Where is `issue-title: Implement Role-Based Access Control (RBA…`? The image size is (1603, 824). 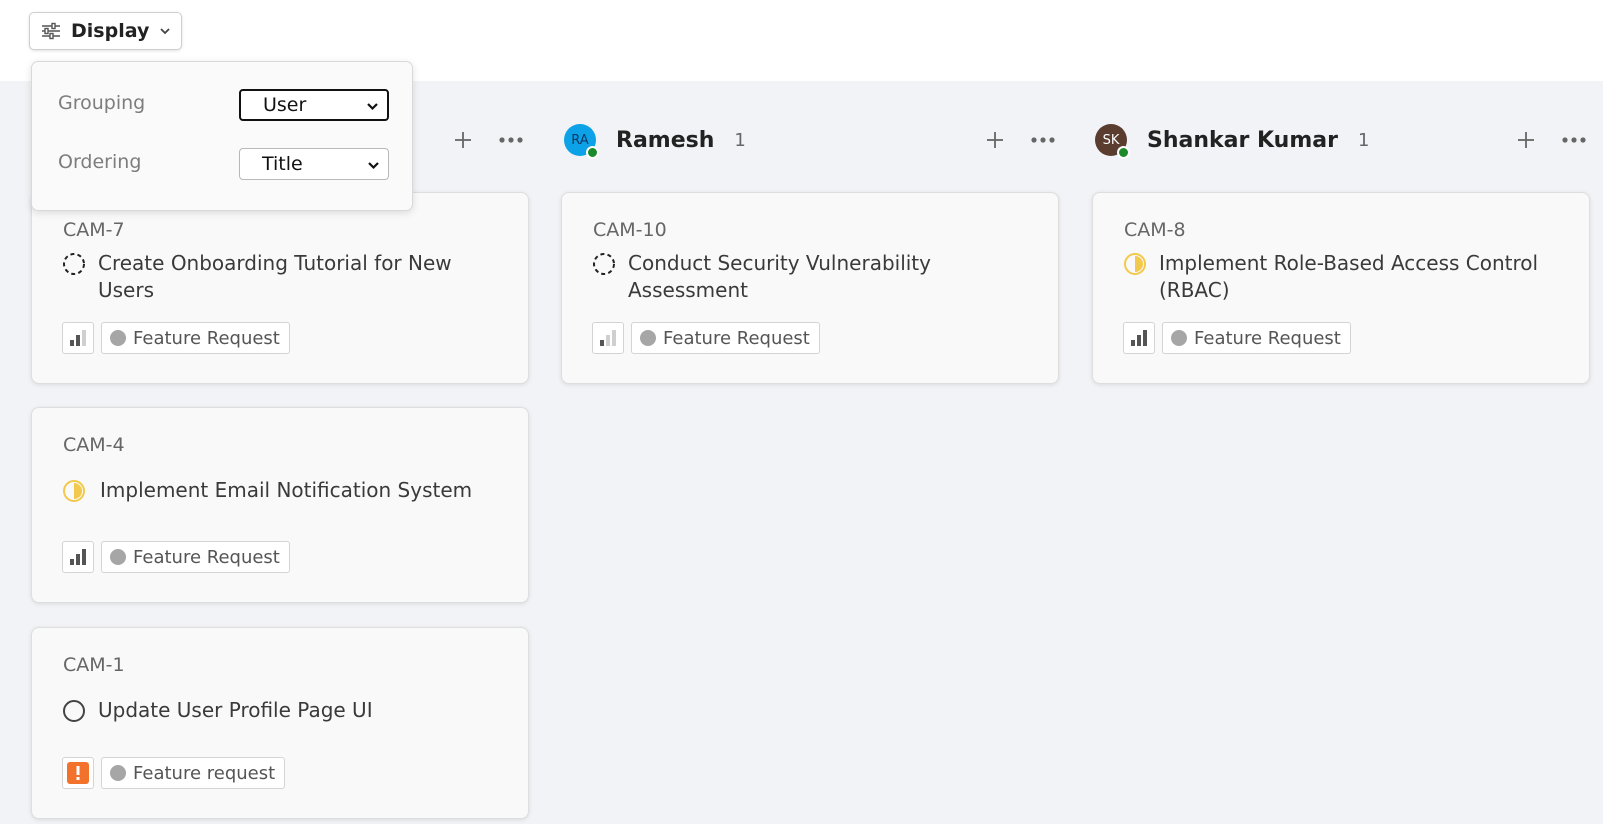
issue-title: Implement Role-Based Access Control (RBA… is located at coordinates (1349, 276).